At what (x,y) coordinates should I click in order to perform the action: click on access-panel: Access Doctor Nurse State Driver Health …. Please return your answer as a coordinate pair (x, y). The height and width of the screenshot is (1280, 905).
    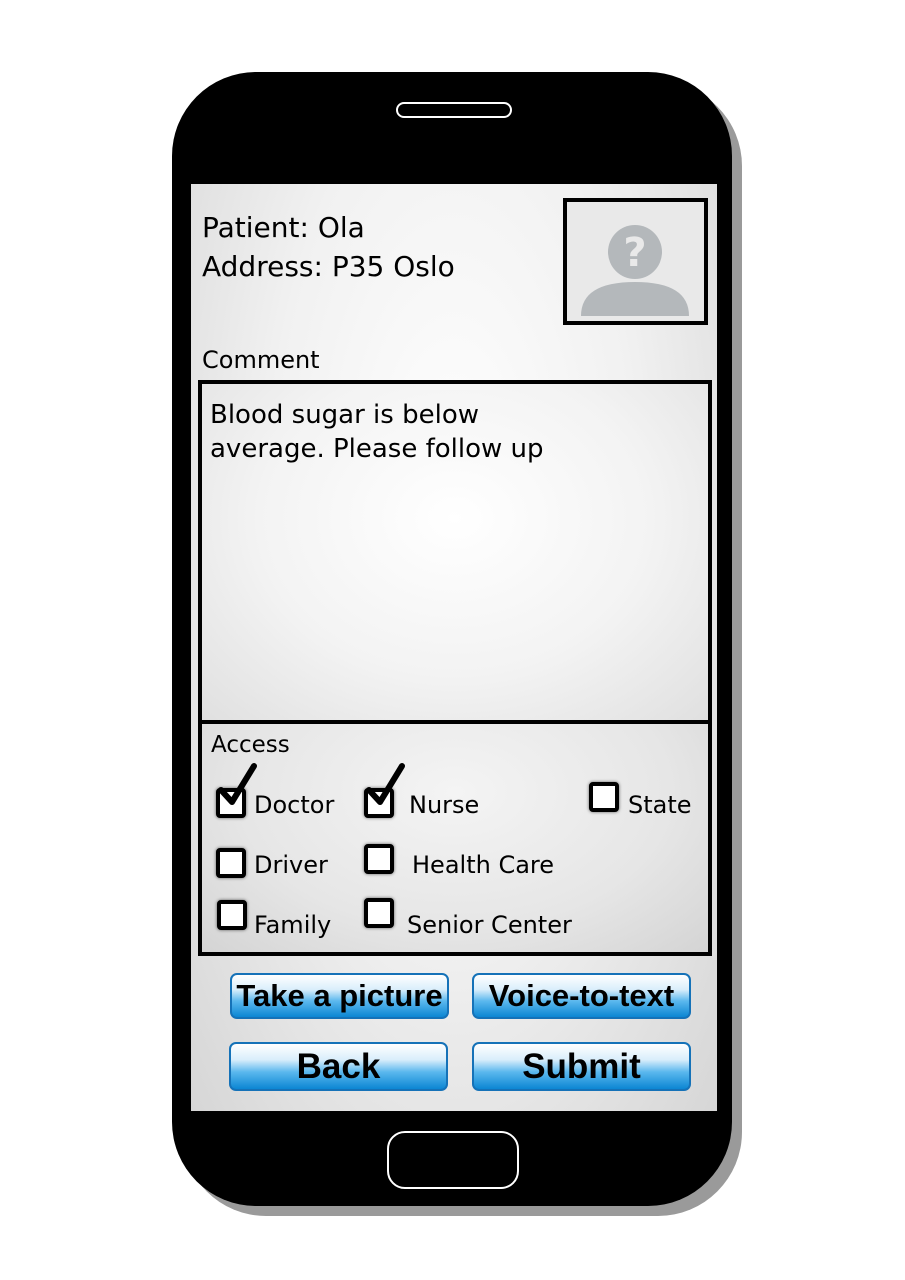
    Looking at the image, I should click on (455, 838).